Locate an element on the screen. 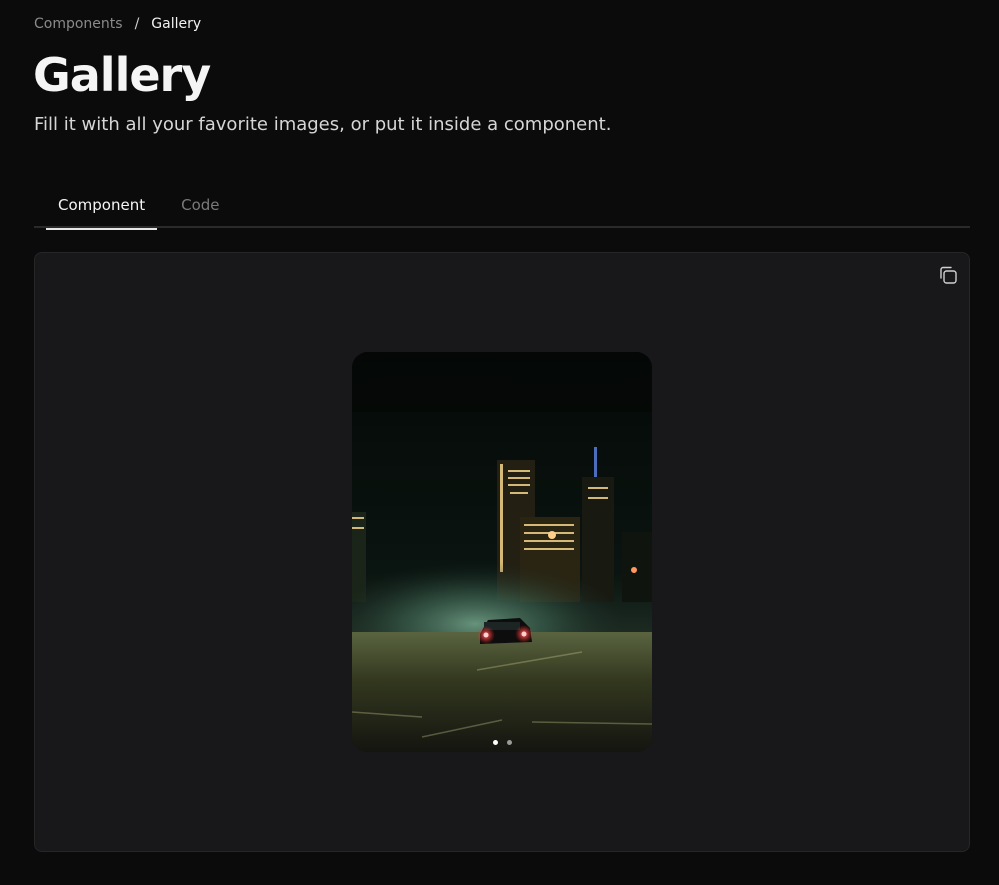 Image resolution: width=999 pixels, height=885 pixels. carousel-pagination is located at coordinates (502, 742).